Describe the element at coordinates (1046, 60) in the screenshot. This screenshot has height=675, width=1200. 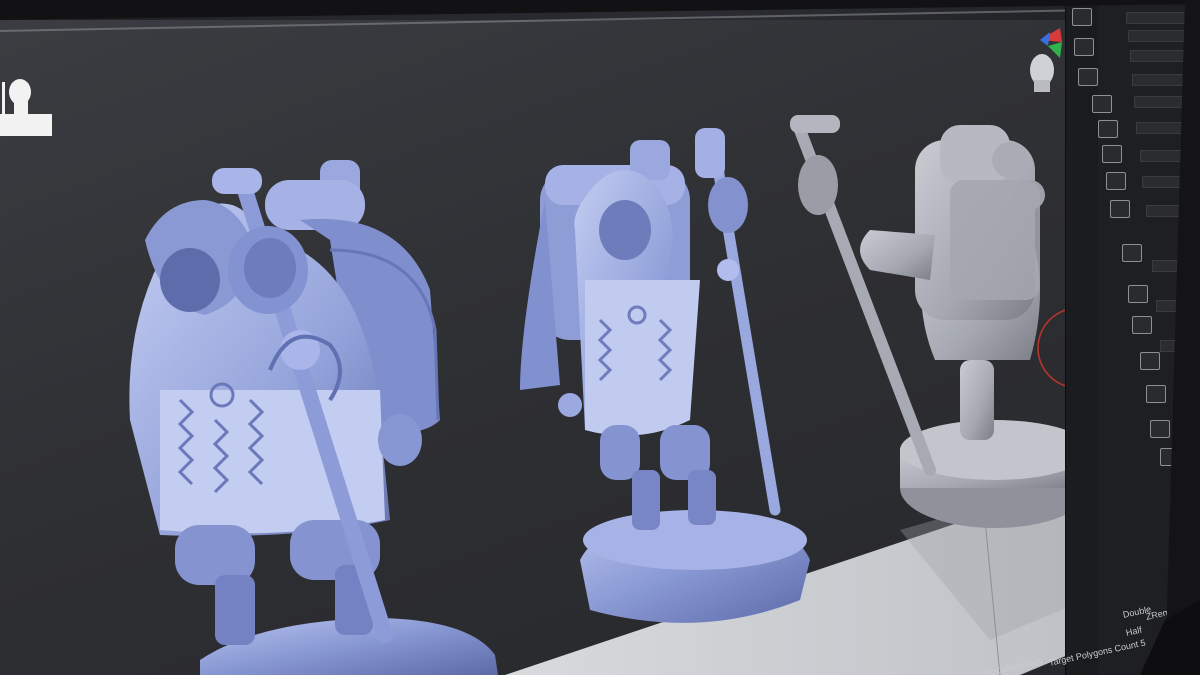
I see `axis-gizmo-icon` at that location.